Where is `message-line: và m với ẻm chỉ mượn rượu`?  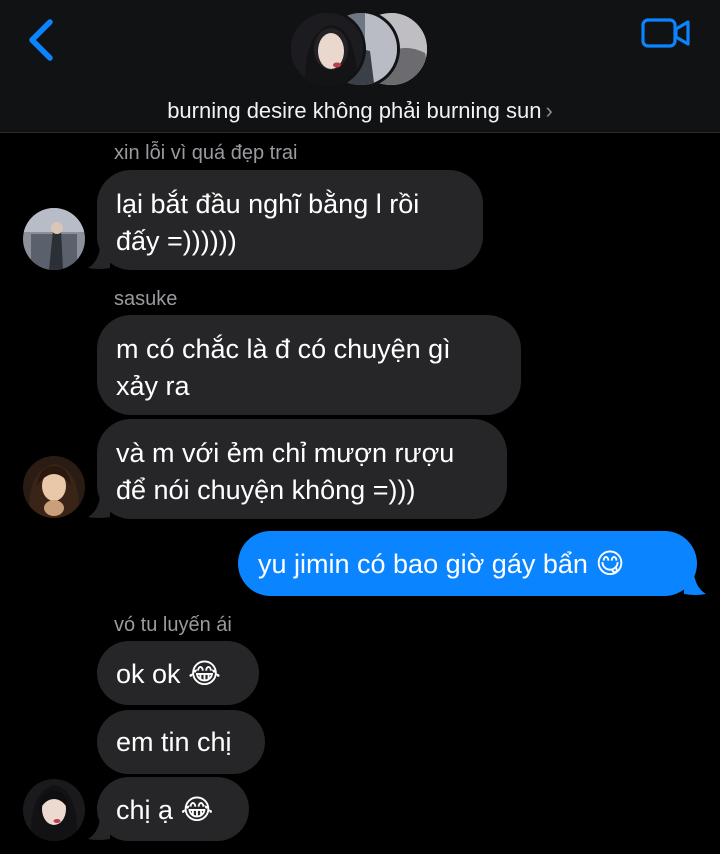
message-line: và m với ẻm chỉ mượn rượu is located at coordinates (285, 453).